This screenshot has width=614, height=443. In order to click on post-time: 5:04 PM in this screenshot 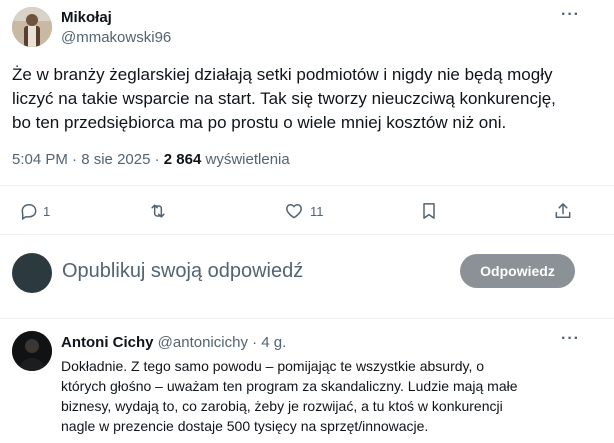, I will do `click(40, 159)`.